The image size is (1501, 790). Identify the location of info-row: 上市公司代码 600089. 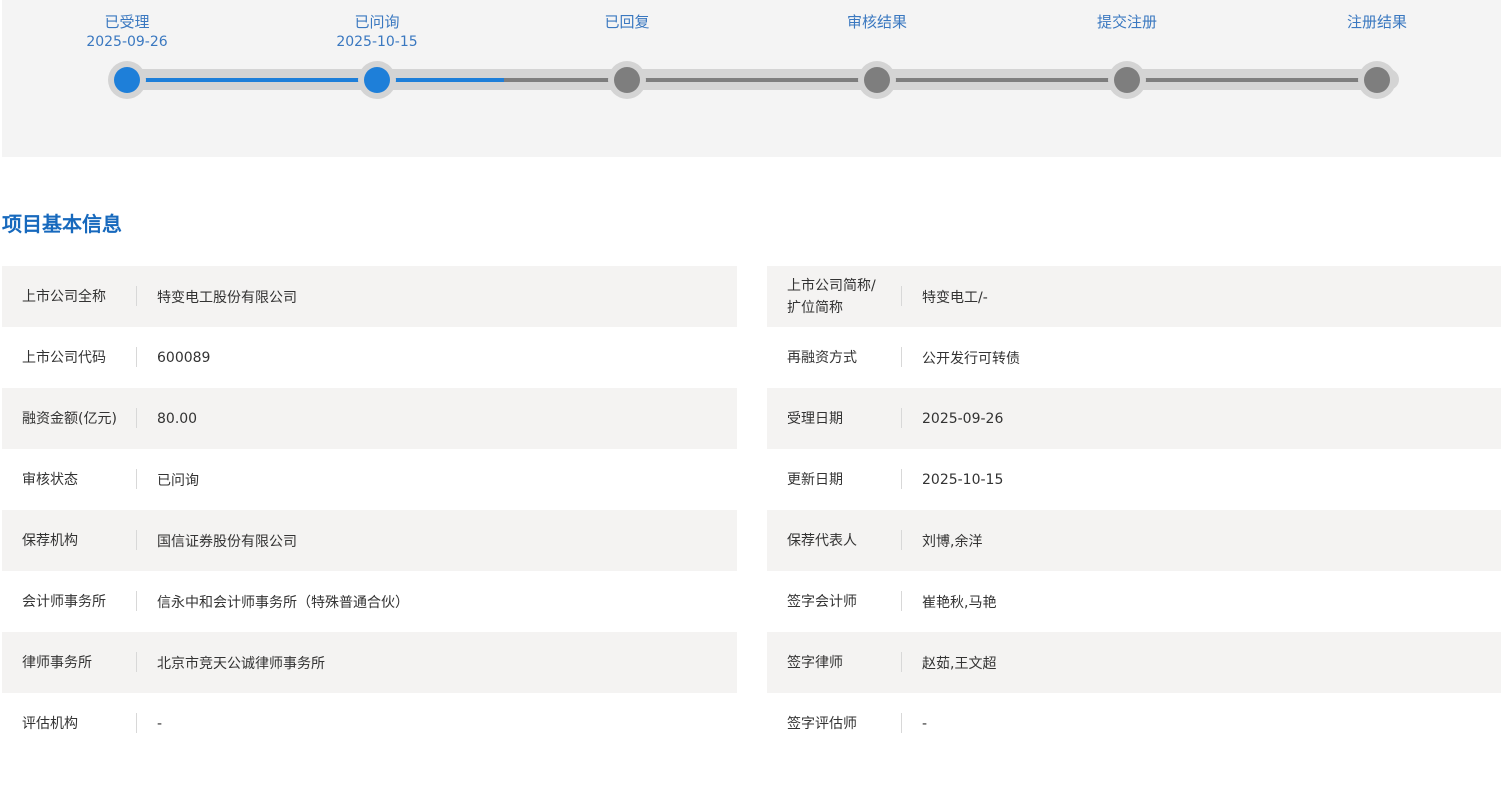
(369, 357).